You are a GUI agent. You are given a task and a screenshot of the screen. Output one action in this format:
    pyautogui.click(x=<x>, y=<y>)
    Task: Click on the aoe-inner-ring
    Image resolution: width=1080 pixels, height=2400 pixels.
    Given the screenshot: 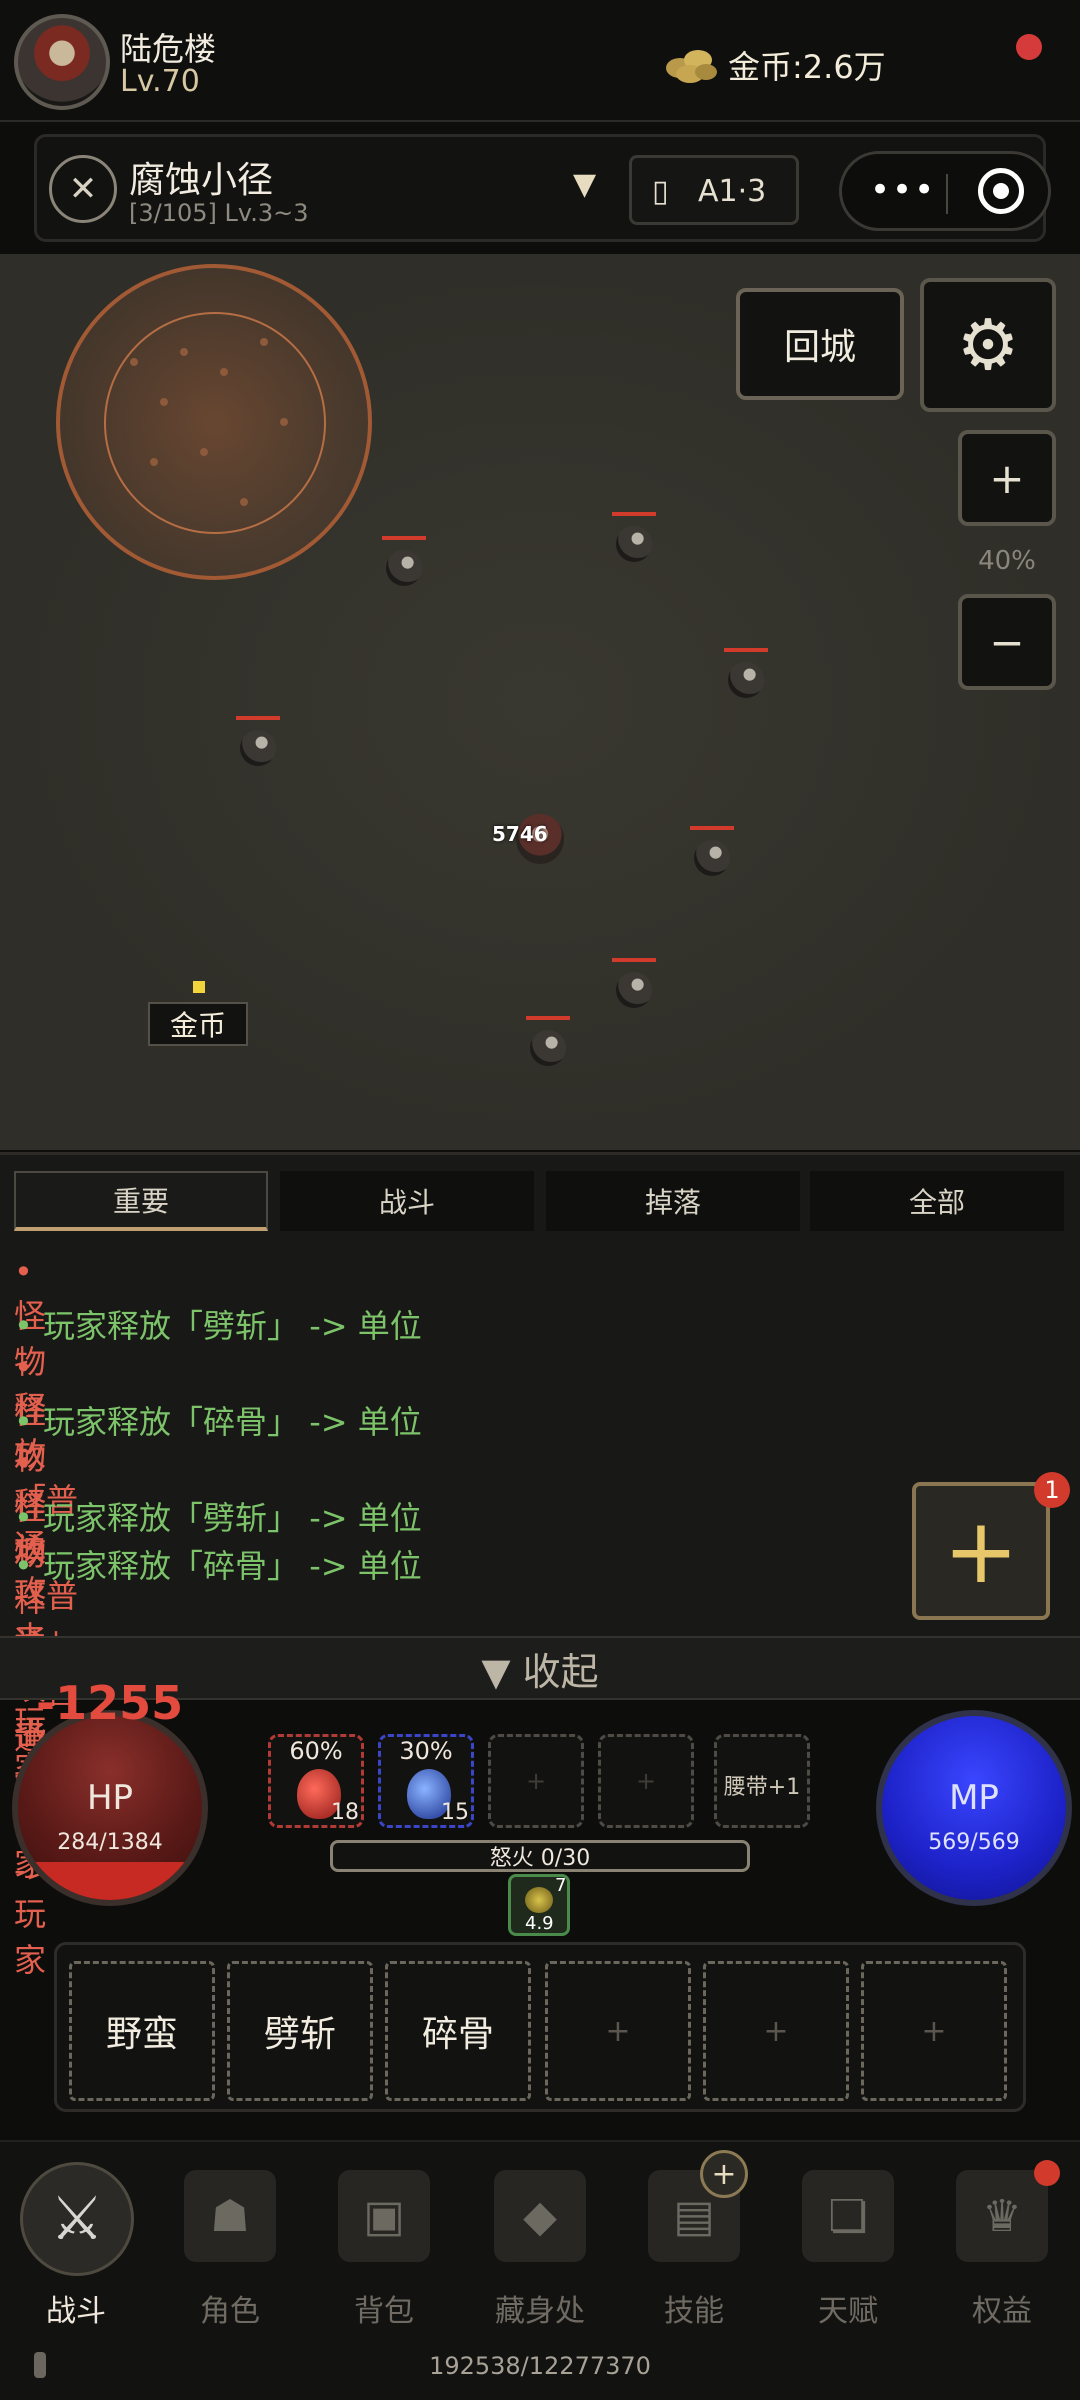 What is the action you would take?
    pyautogui.click(x=215, y=423)
    